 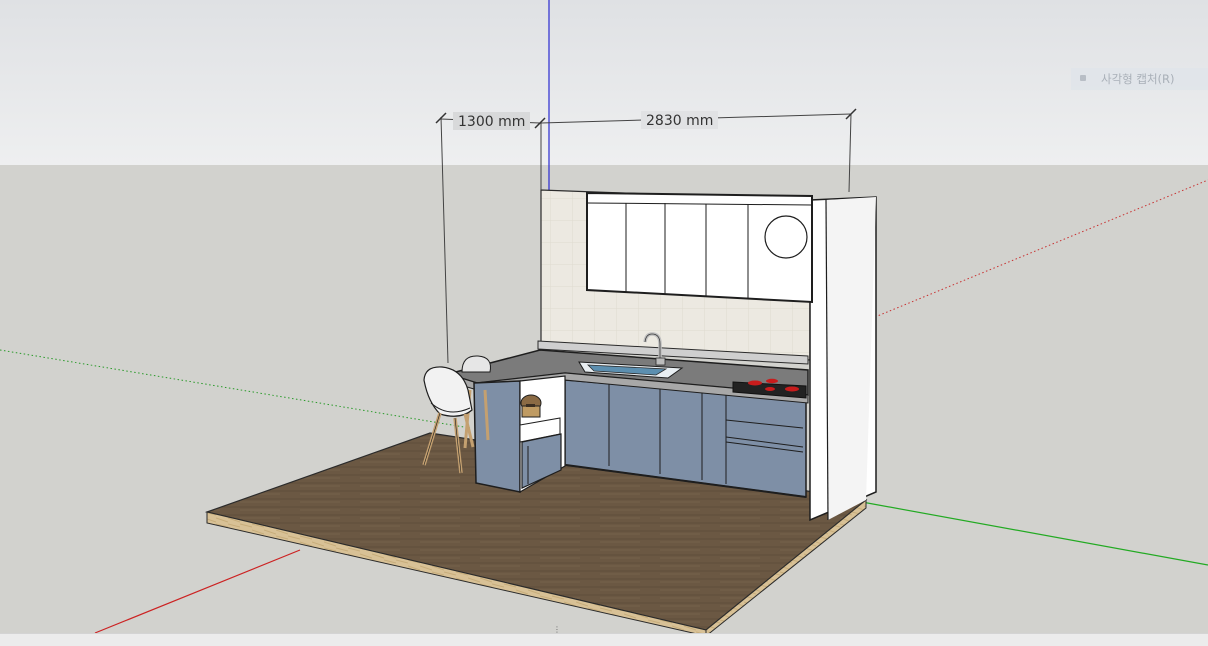 I want to click on dimension-label-1300: 1300 mm, so click(x=491, y=122).